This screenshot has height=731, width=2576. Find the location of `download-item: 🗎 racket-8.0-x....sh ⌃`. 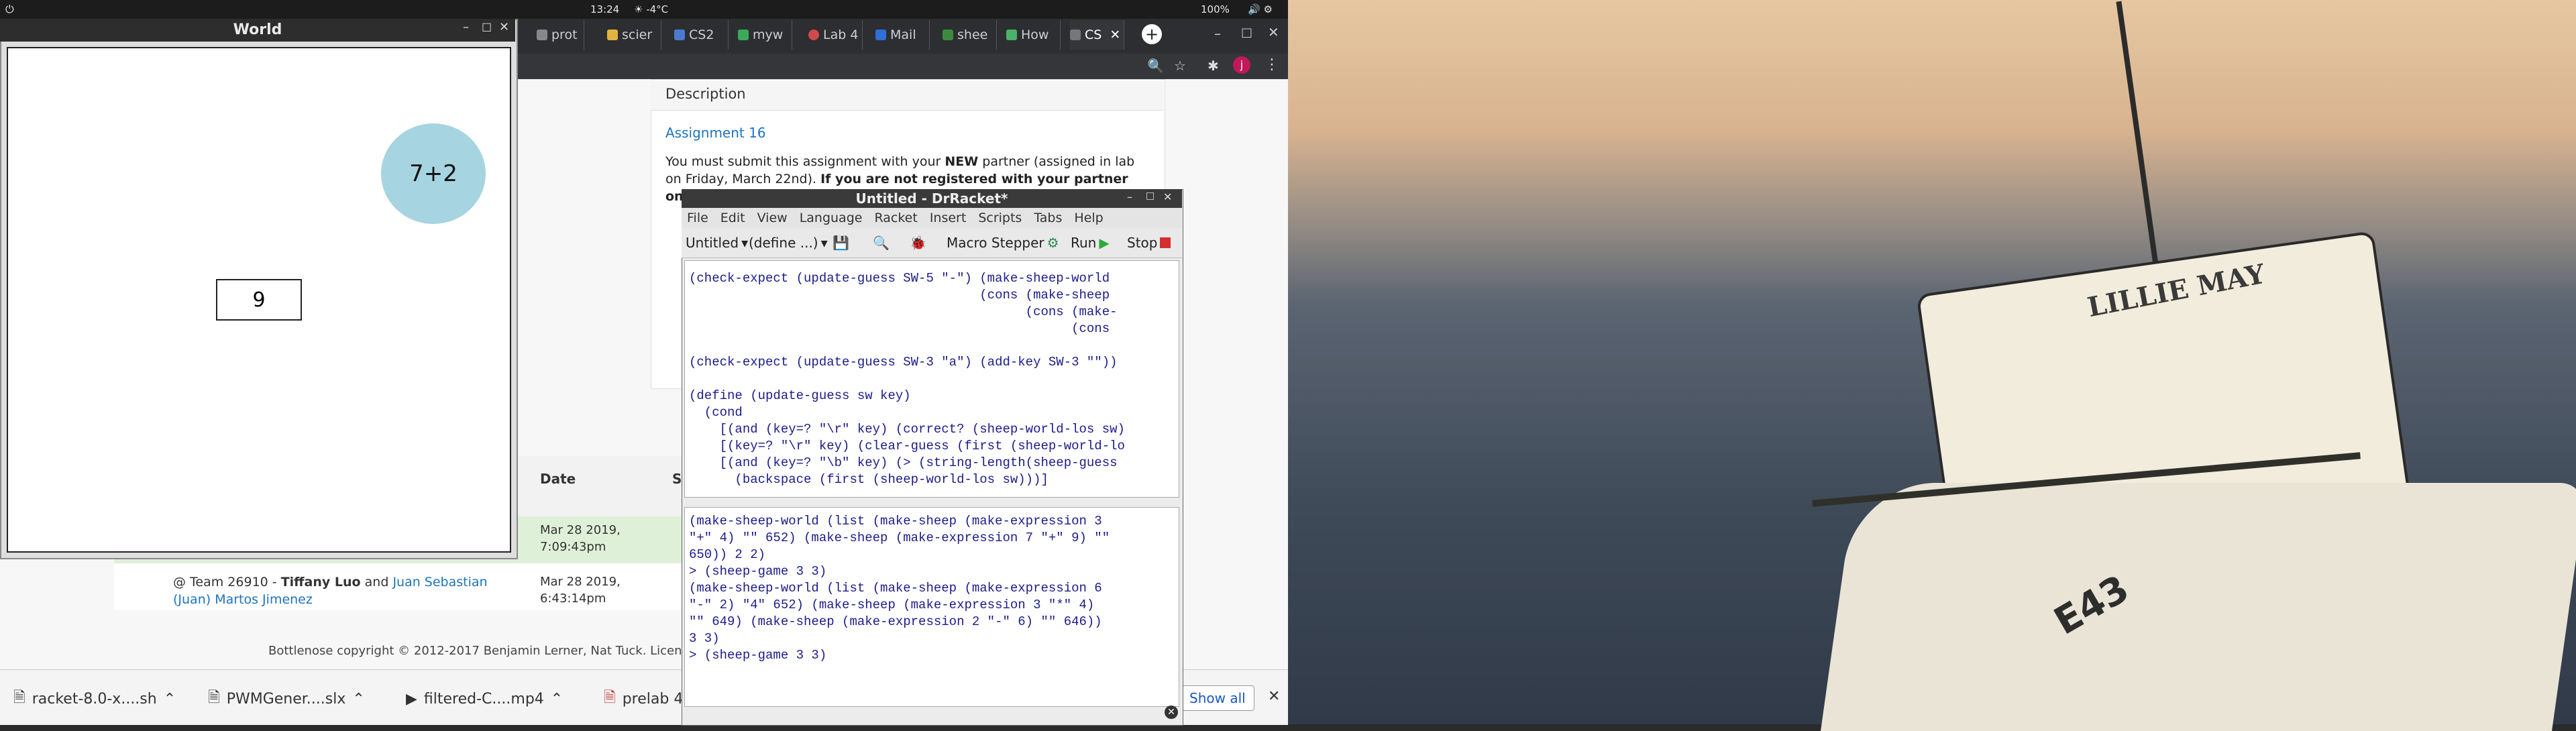

download-item: 🗎 racket-8.0-x....sh ⌃ is located at coordinates (94, 699).